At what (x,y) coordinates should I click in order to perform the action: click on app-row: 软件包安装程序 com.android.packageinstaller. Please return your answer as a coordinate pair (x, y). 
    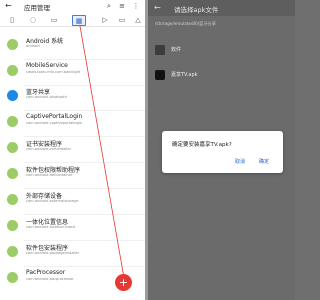
    Looking at the image, I should click on (72, 255).